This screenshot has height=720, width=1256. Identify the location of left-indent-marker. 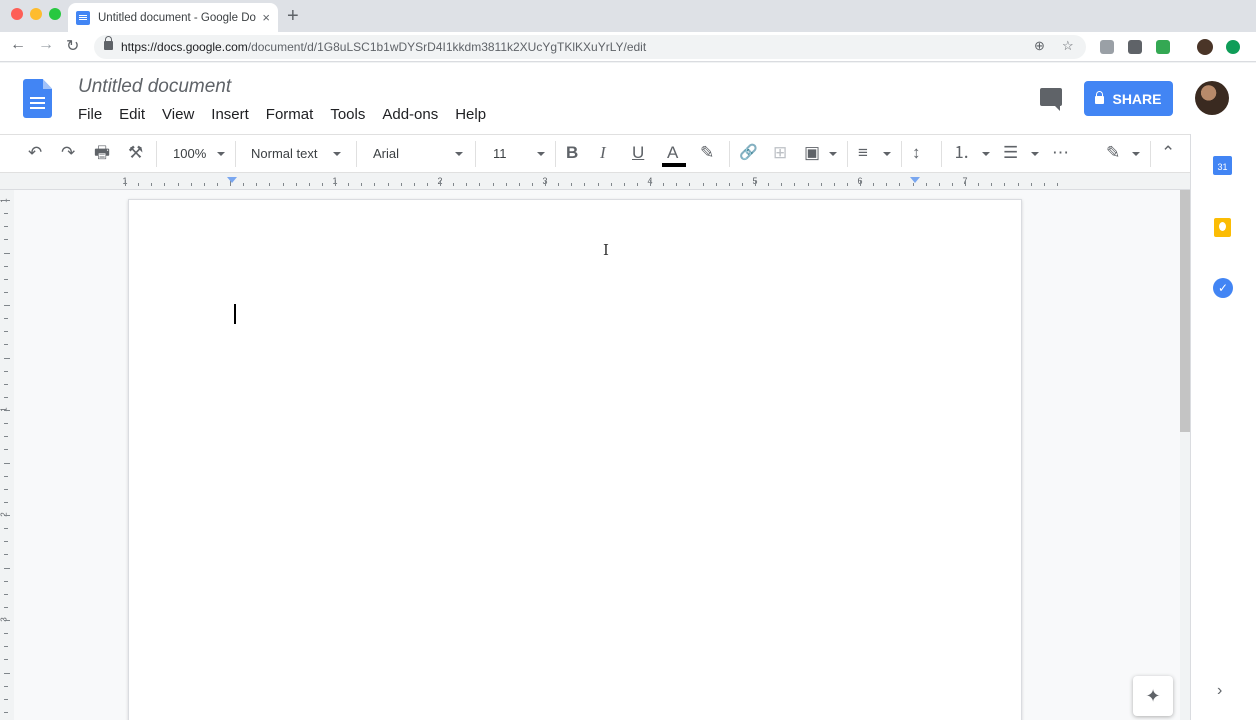
(232, 180).